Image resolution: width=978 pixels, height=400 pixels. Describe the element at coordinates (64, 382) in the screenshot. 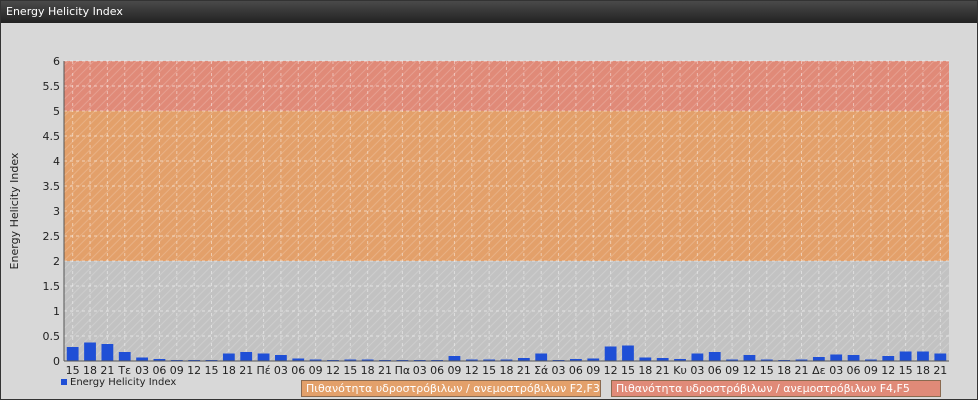

I see `legend-swatch` at that location.